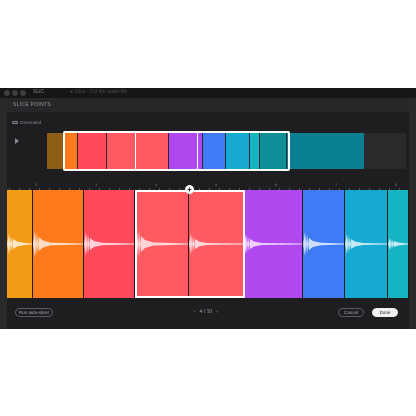  Describe the element at coordinates (34, 312) in the screenshot. I see `run-auto-slicer-button: Run auto-slicer` at that location.